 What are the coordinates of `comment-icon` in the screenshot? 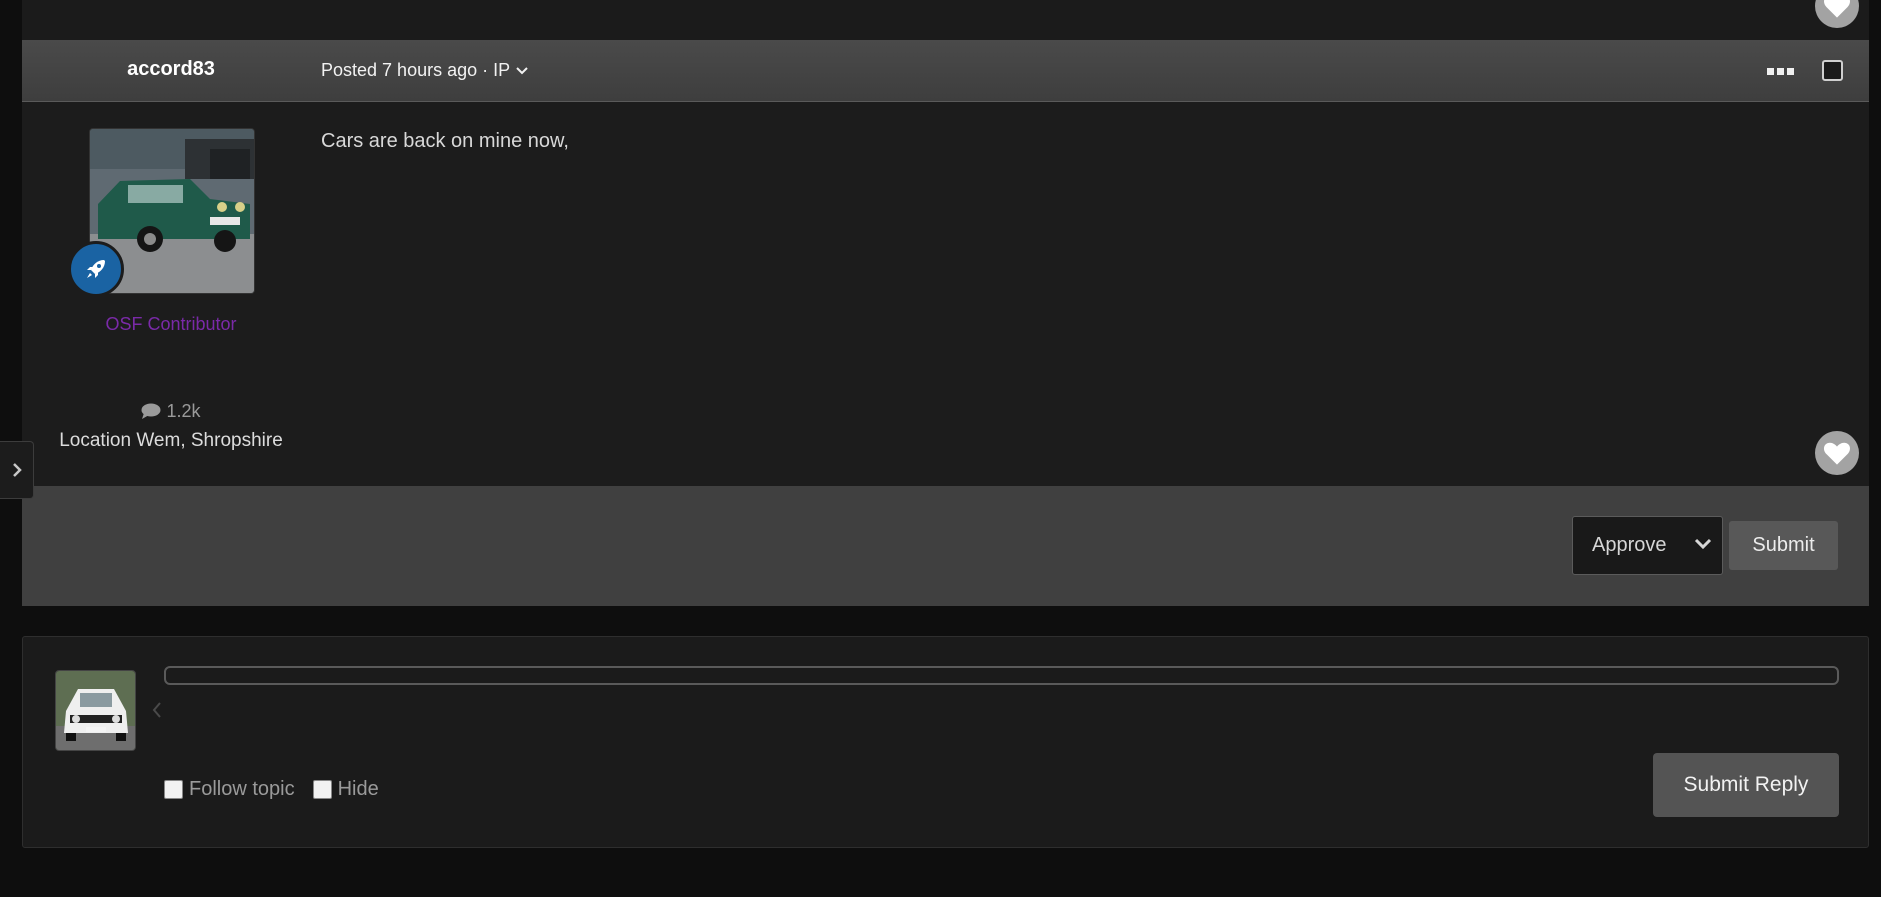 It's located at (151, 411).